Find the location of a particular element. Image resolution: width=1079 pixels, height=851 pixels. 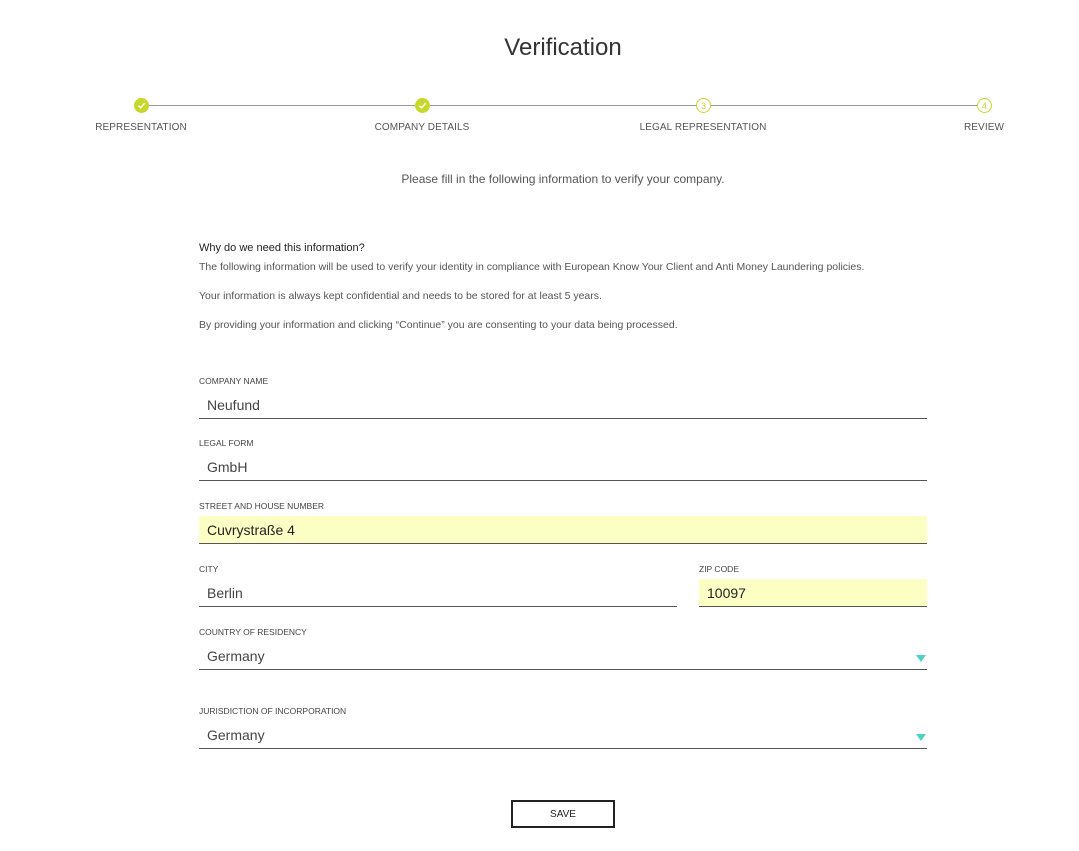

city-field: CITY Berlin is located at coordinates (438, 585).